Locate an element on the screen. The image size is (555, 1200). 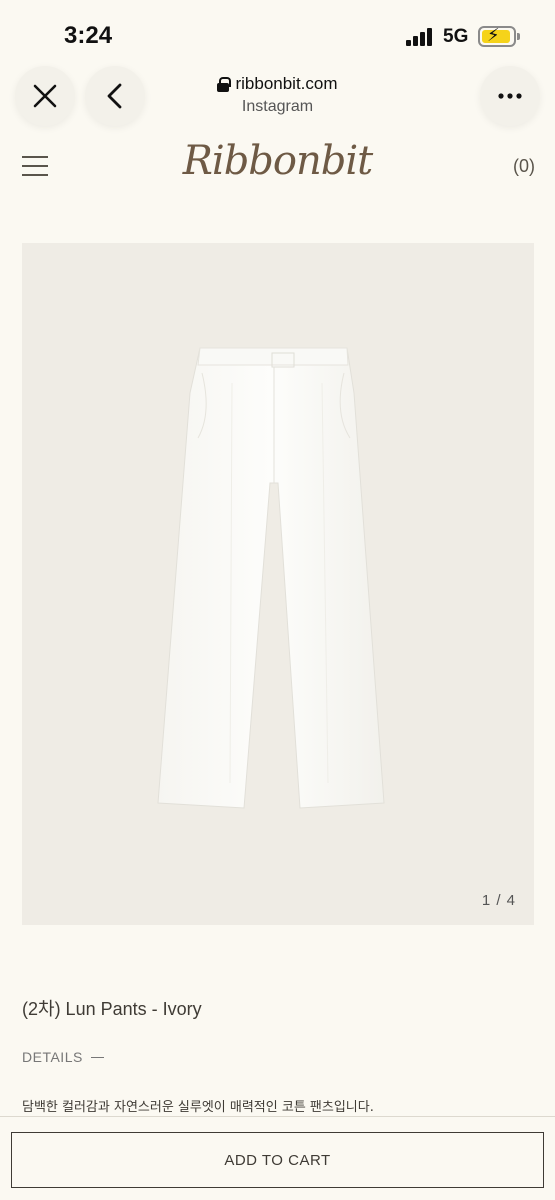
add-to-cart-button: ADD TO CART is located at coordinates (277, 1160).